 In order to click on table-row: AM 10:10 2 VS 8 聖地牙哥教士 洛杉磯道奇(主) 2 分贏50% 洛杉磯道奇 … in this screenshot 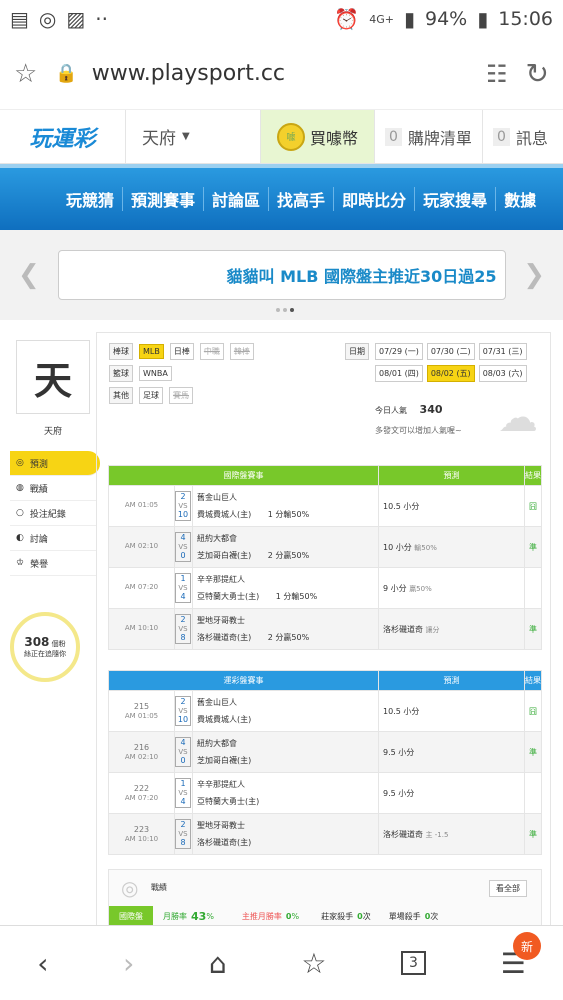, I will do `click(325, 629)`.